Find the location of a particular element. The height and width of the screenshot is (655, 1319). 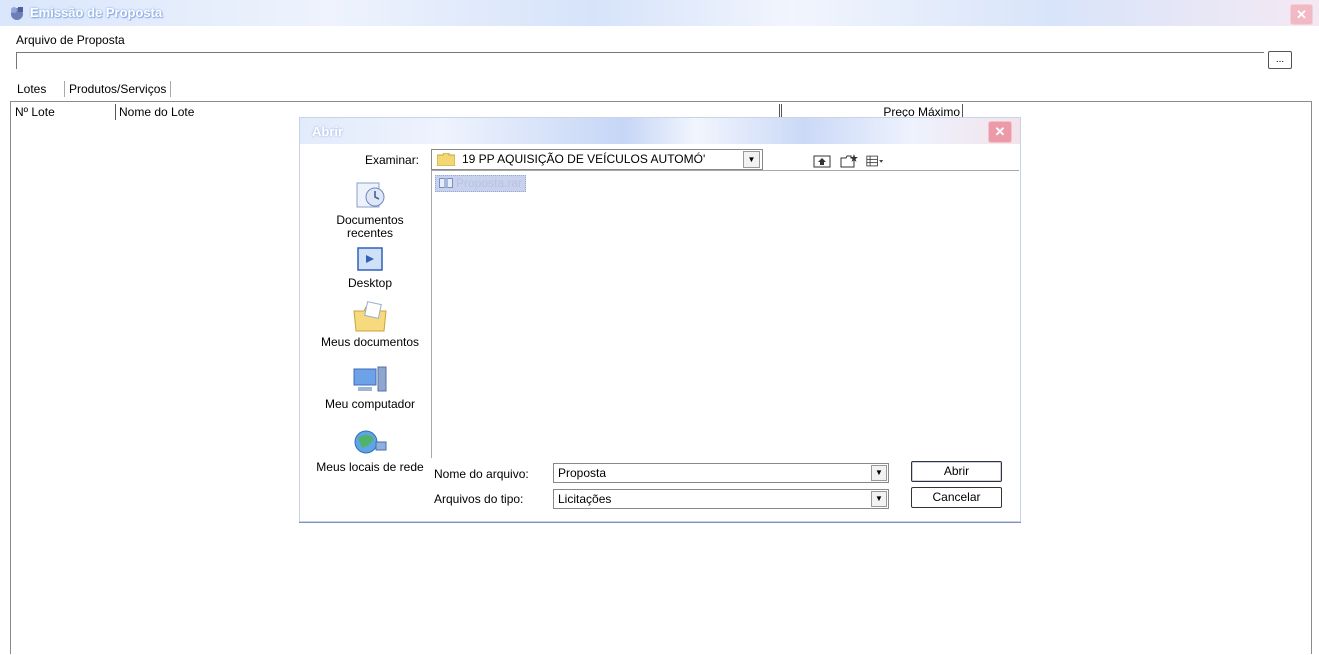

file-label: Arquivo de Proposta is located at coordinates (70, 40).